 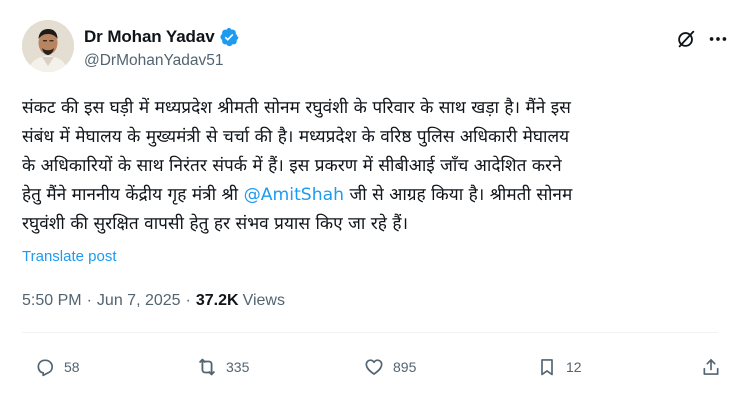 What do you see at coordinates (574, 367) in the screenshot?
I see `bookmark-count: 12` at bounding box center [574, 367].